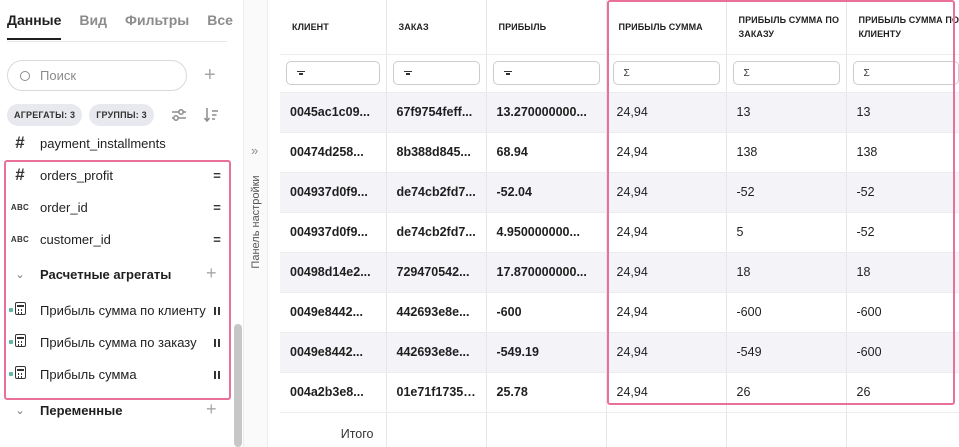 The height and width of the screenshot is (447, 959). Describe the element at coordinates (333, 27) in the screenshot. I see `column-header-client: КЛИЕНТ` at that location.